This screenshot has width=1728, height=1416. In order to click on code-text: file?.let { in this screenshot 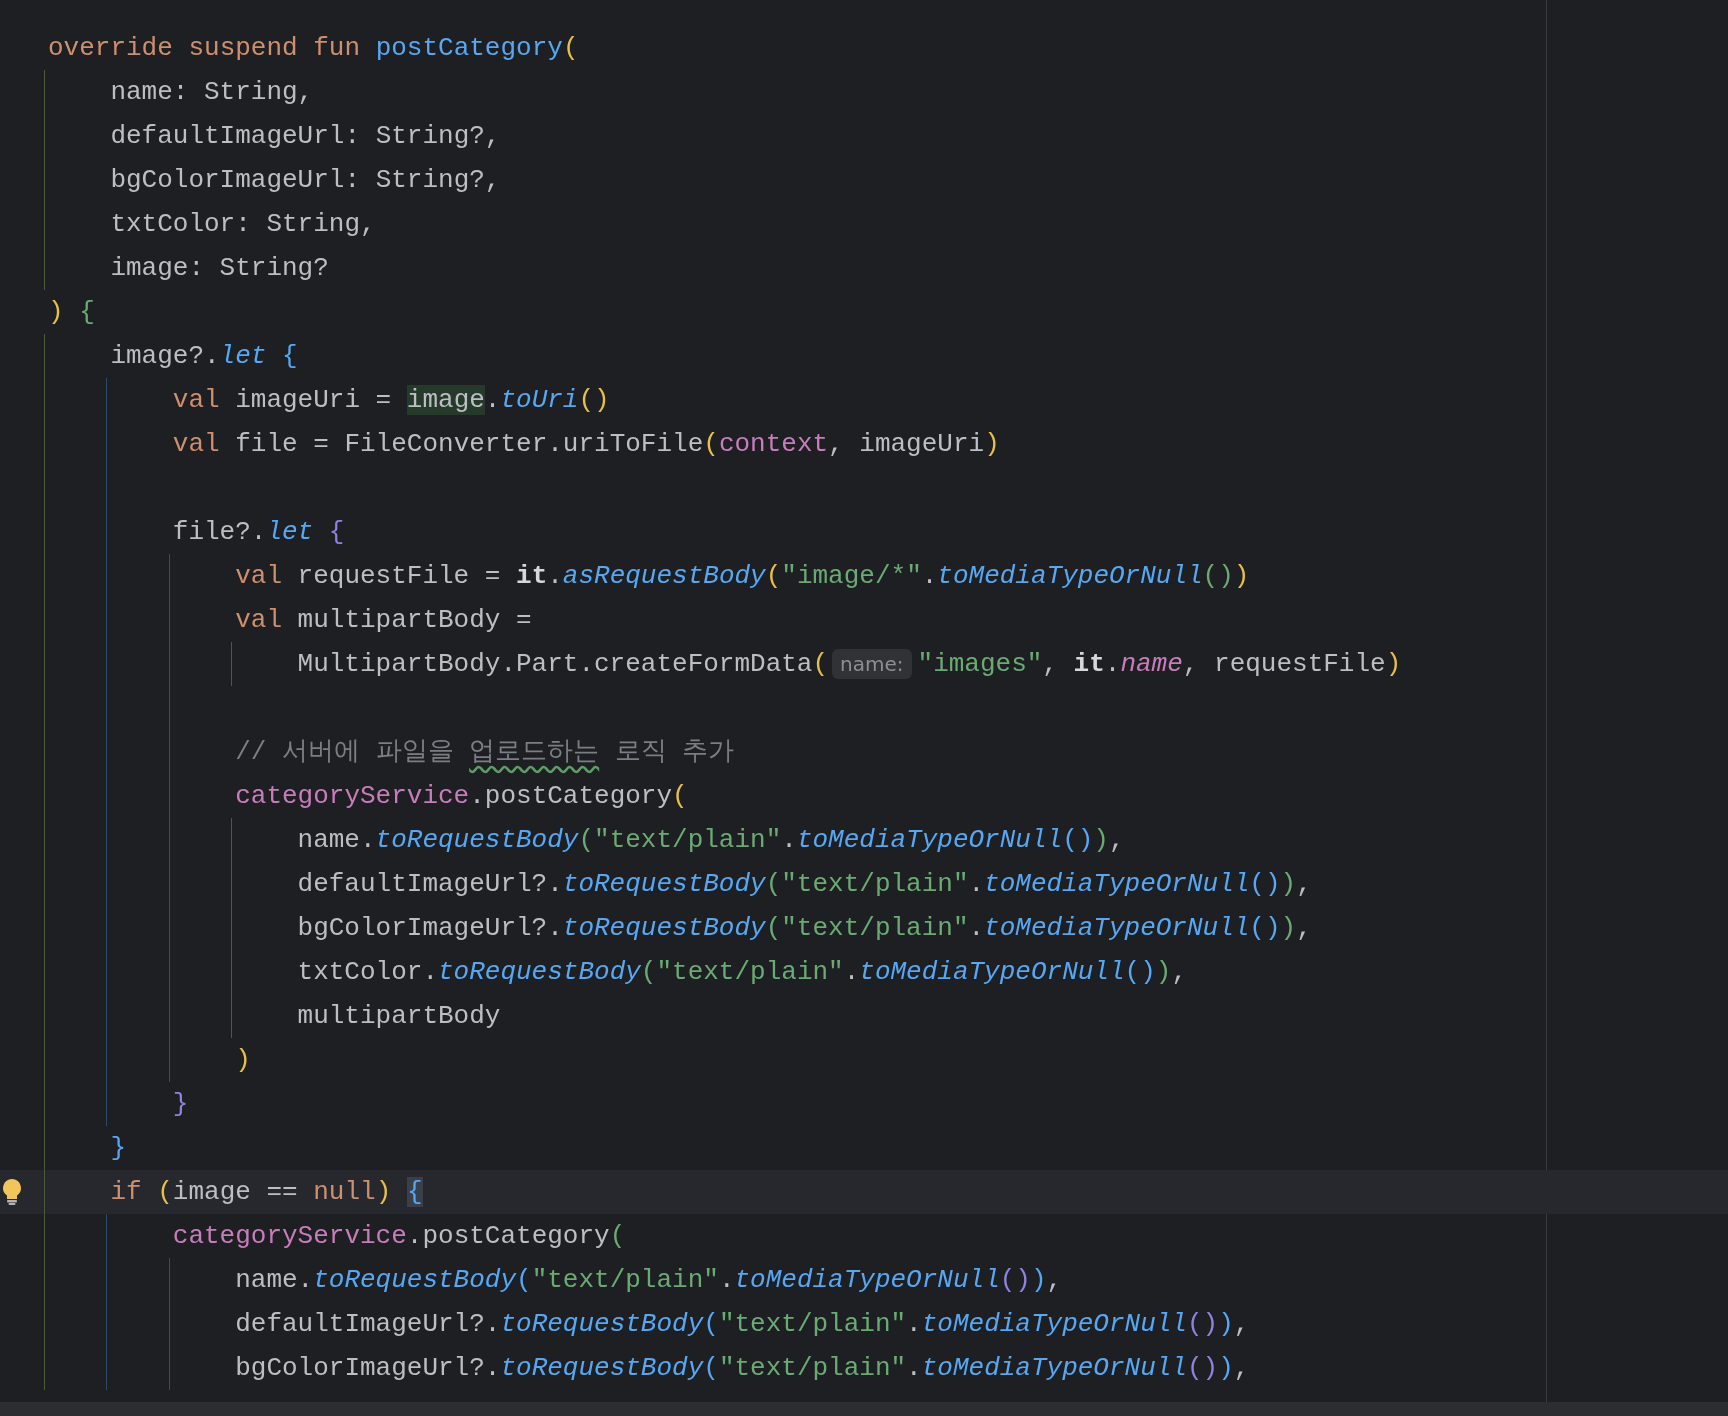, I will do `click(258, 532)`.